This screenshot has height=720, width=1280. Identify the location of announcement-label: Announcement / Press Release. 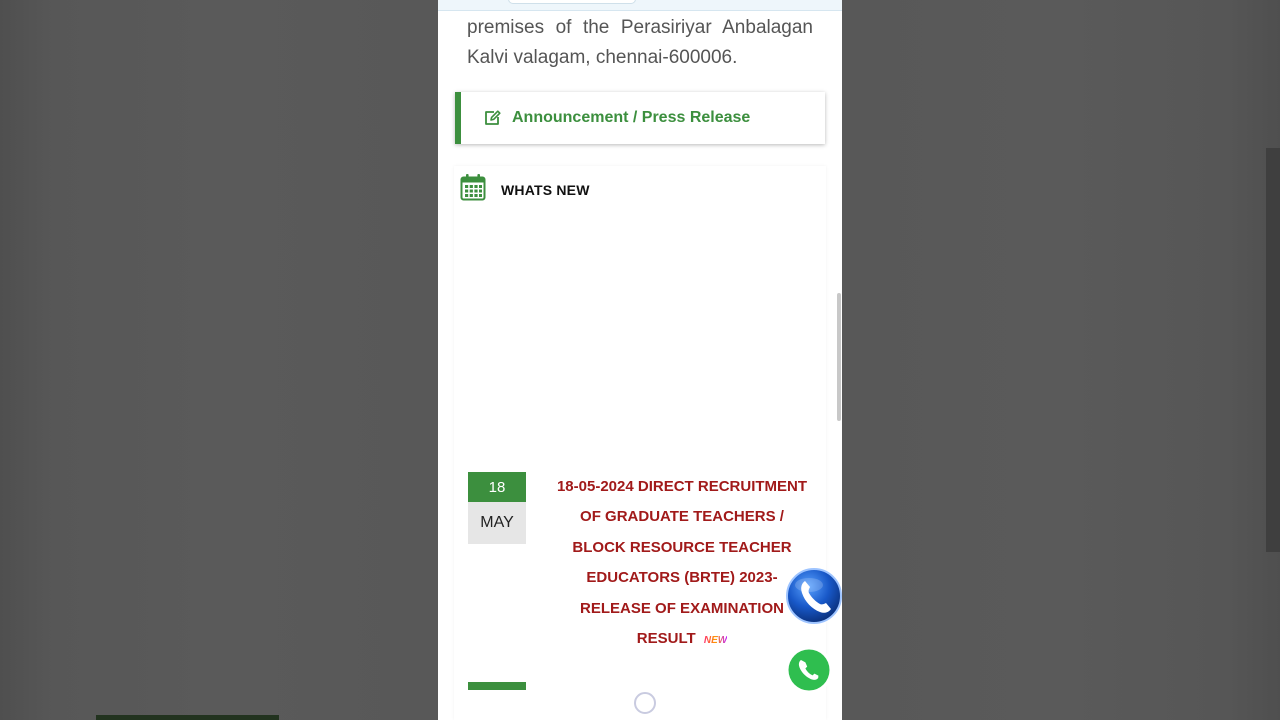
(631, 117).